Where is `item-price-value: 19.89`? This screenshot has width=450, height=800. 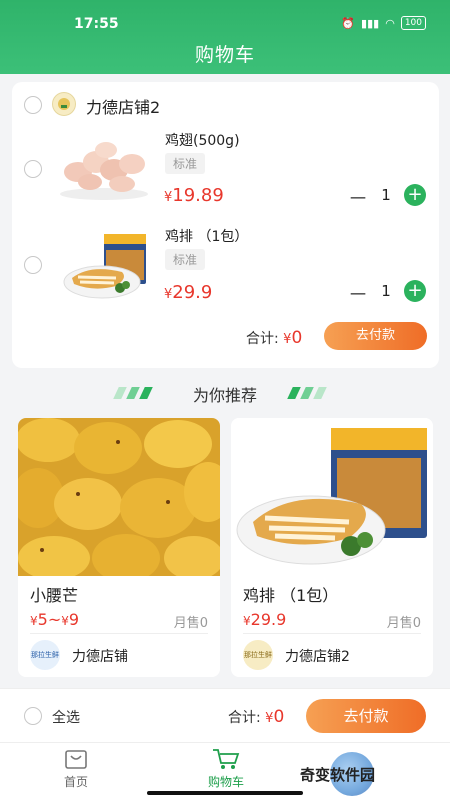 item-price-value: 19.89 is located at coordinates (198, 195).